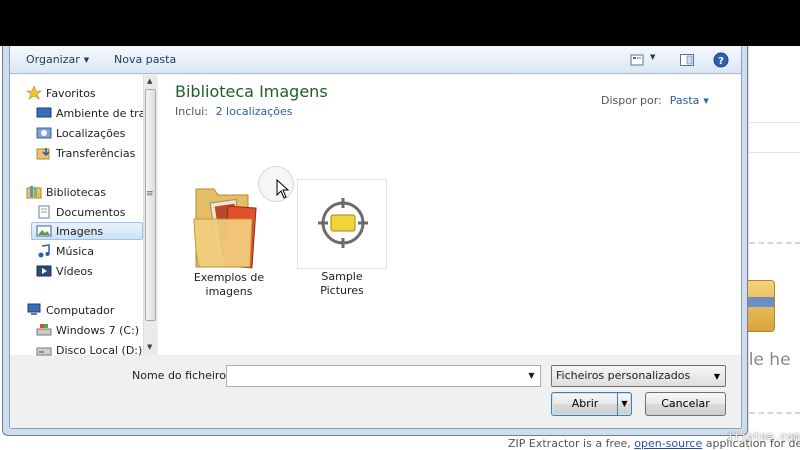 This screenshot has width=800, height=450. What do you see at coordinates (585, 403) in the screenshot?
I see `open-label: Abrir` at bounding box center [585, 403].